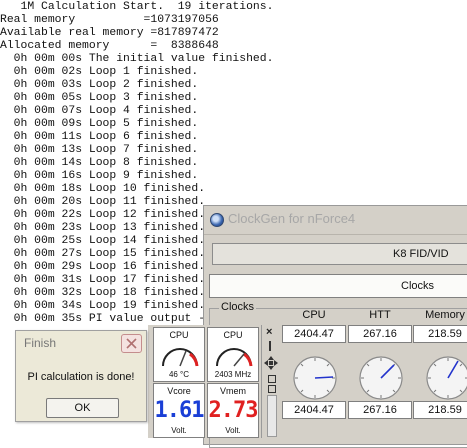 Image resolution: width=467 pixels, height=448 pixels. What do you see at coordinates (103, 228) in the screenshot?
I see `log-line: 0h 00m 23s Loop 13 finished.` at bounding box center [103, 228].